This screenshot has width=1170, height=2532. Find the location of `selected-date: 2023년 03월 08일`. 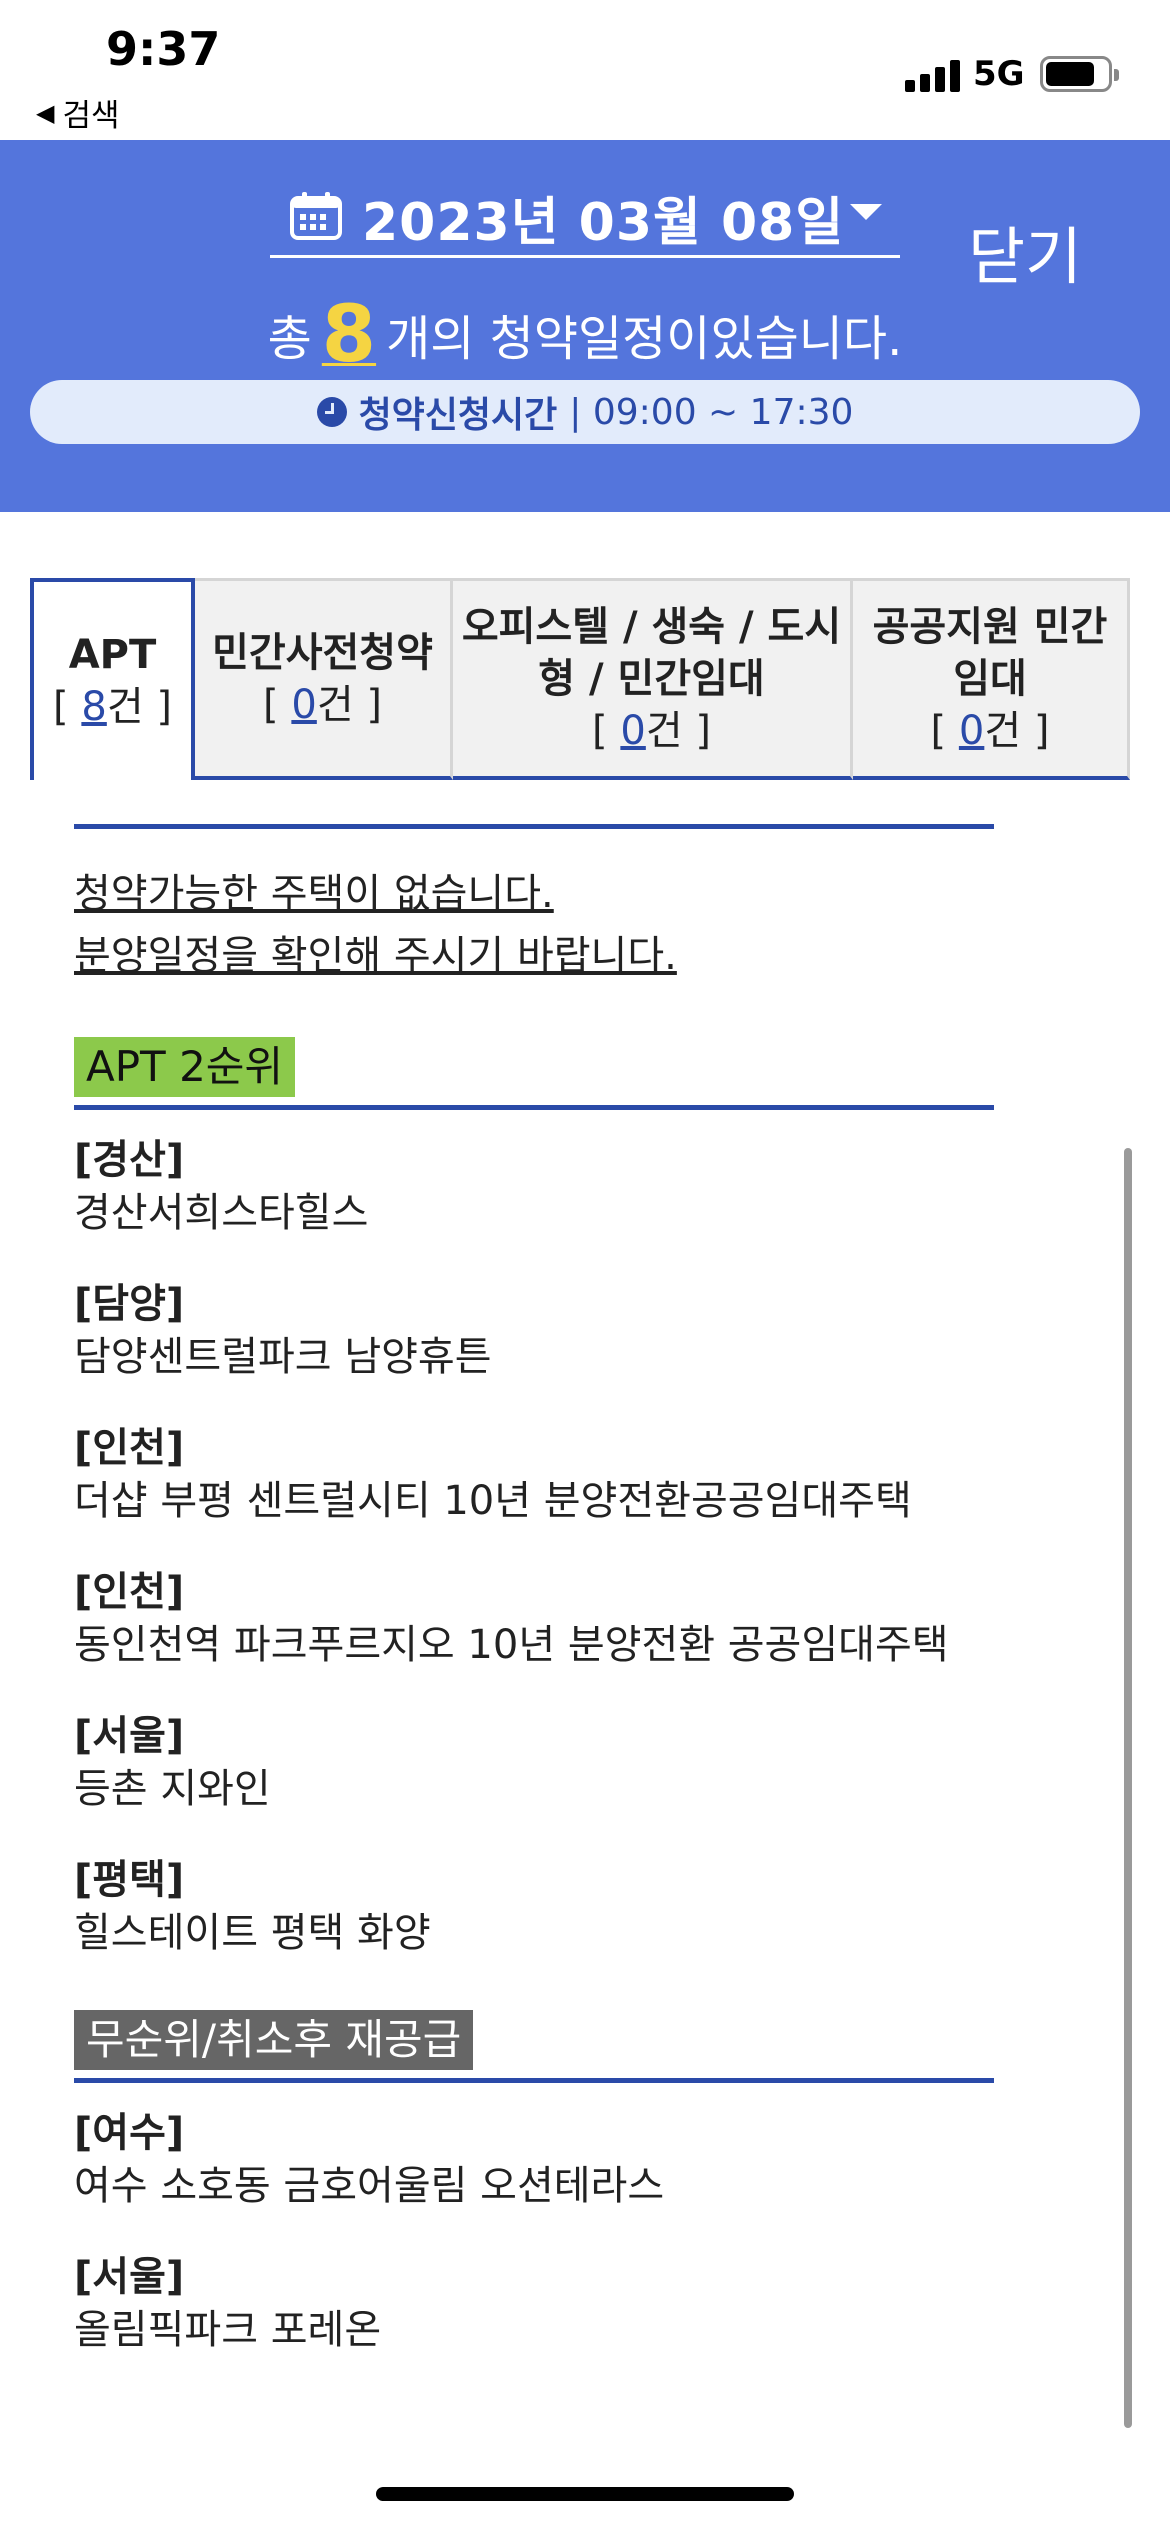

selected-date: 2023년 03월 08일 is located at coordinates (603, 223).